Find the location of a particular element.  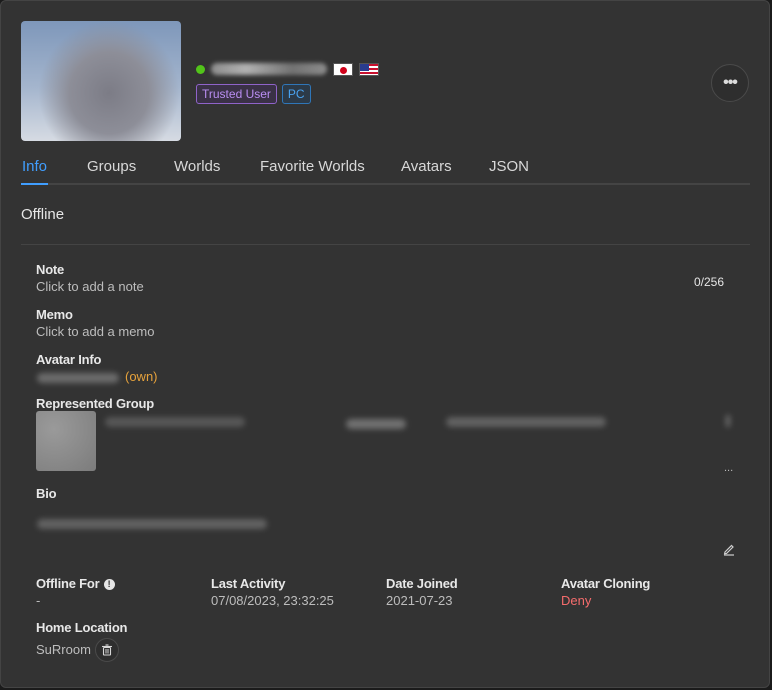

user-name-line is located at coordinates (290, 69).